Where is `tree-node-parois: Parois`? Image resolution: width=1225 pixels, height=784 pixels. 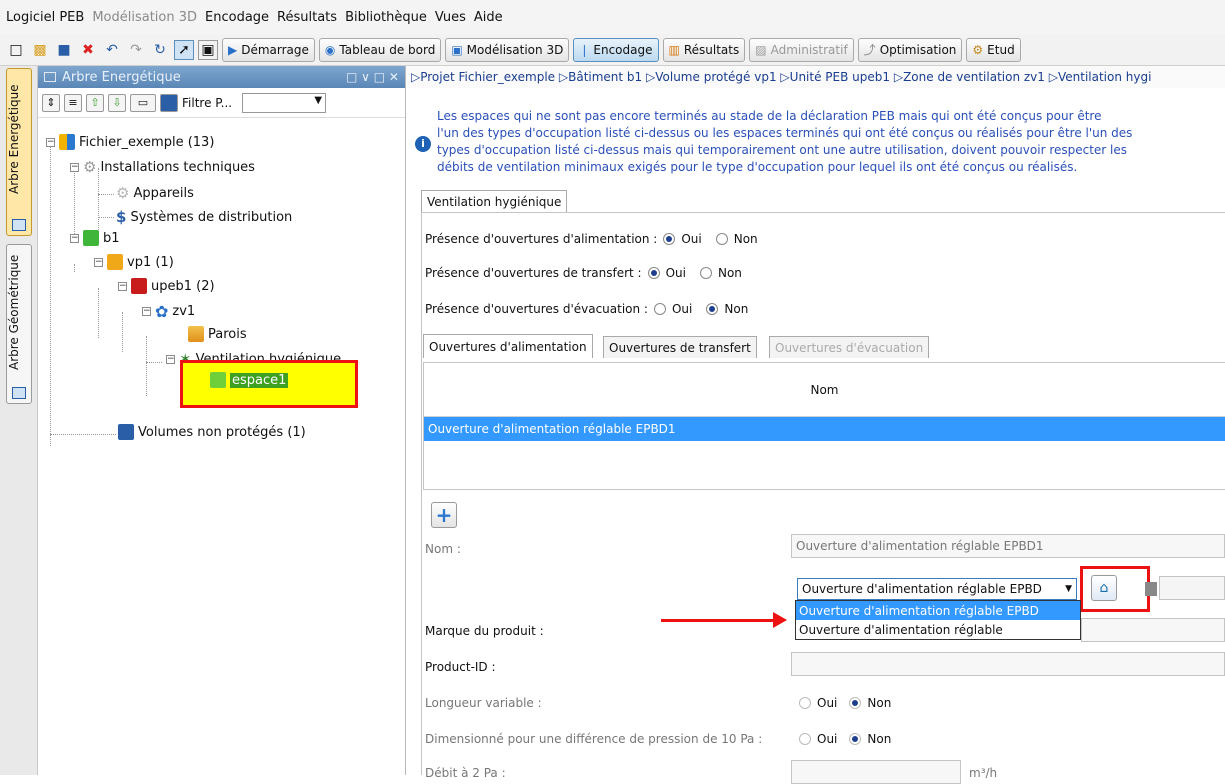
tree-node-parois: Parois is located at coordinates (217, 334).